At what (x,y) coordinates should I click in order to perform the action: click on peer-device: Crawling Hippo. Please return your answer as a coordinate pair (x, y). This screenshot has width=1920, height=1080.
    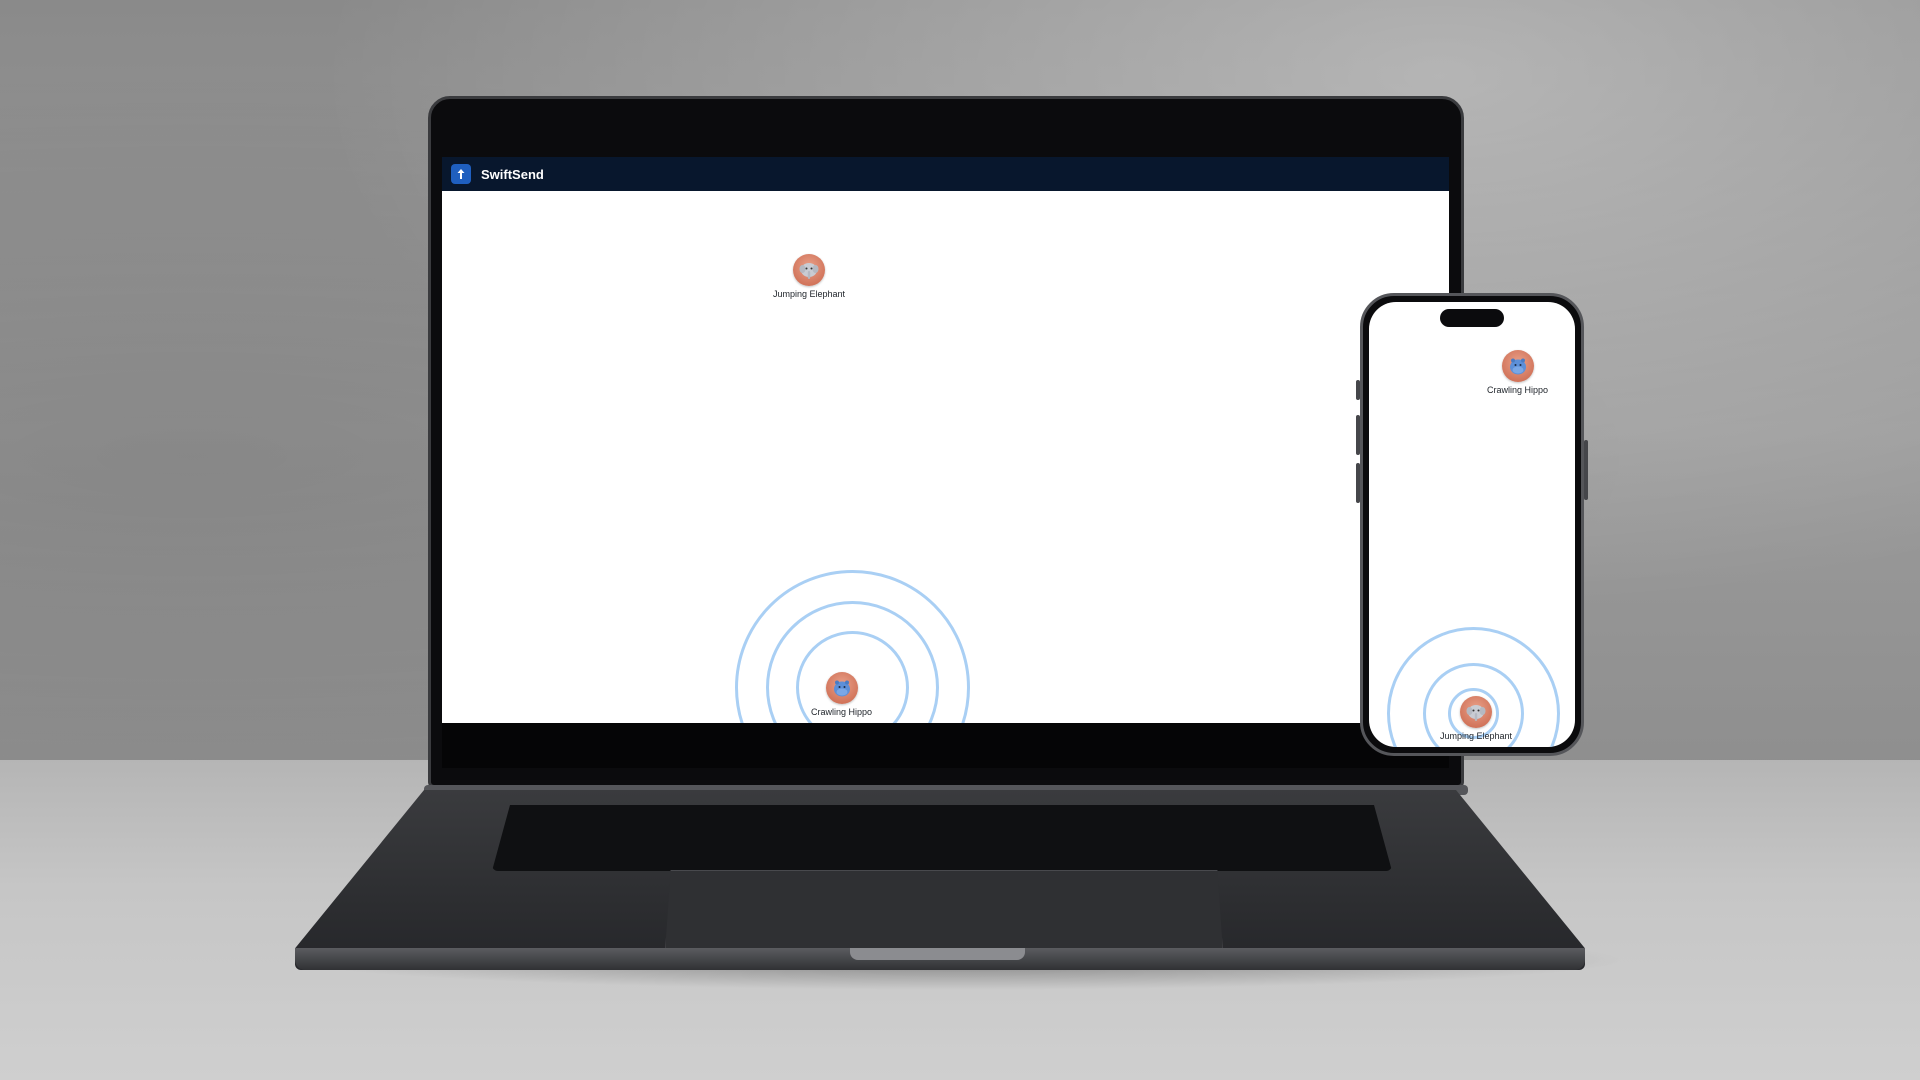
    Looking at the image, I should click on (1517, 372).